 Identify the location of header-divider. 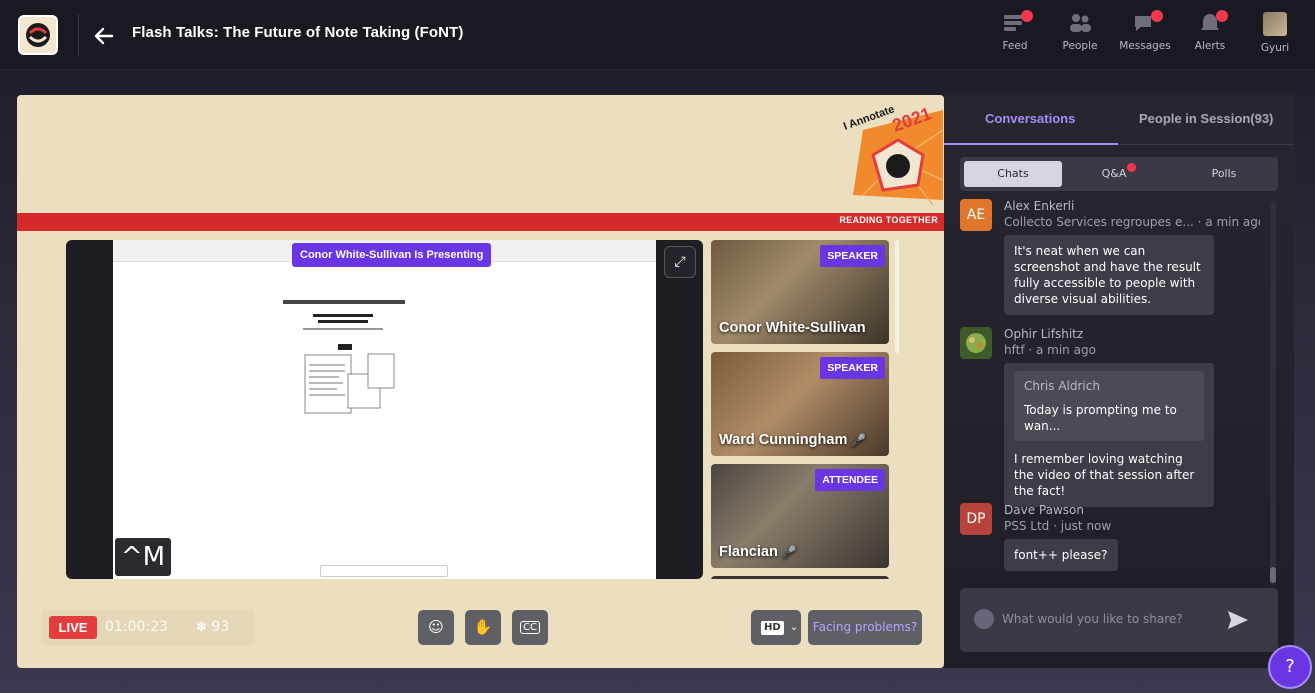
(78, 35).